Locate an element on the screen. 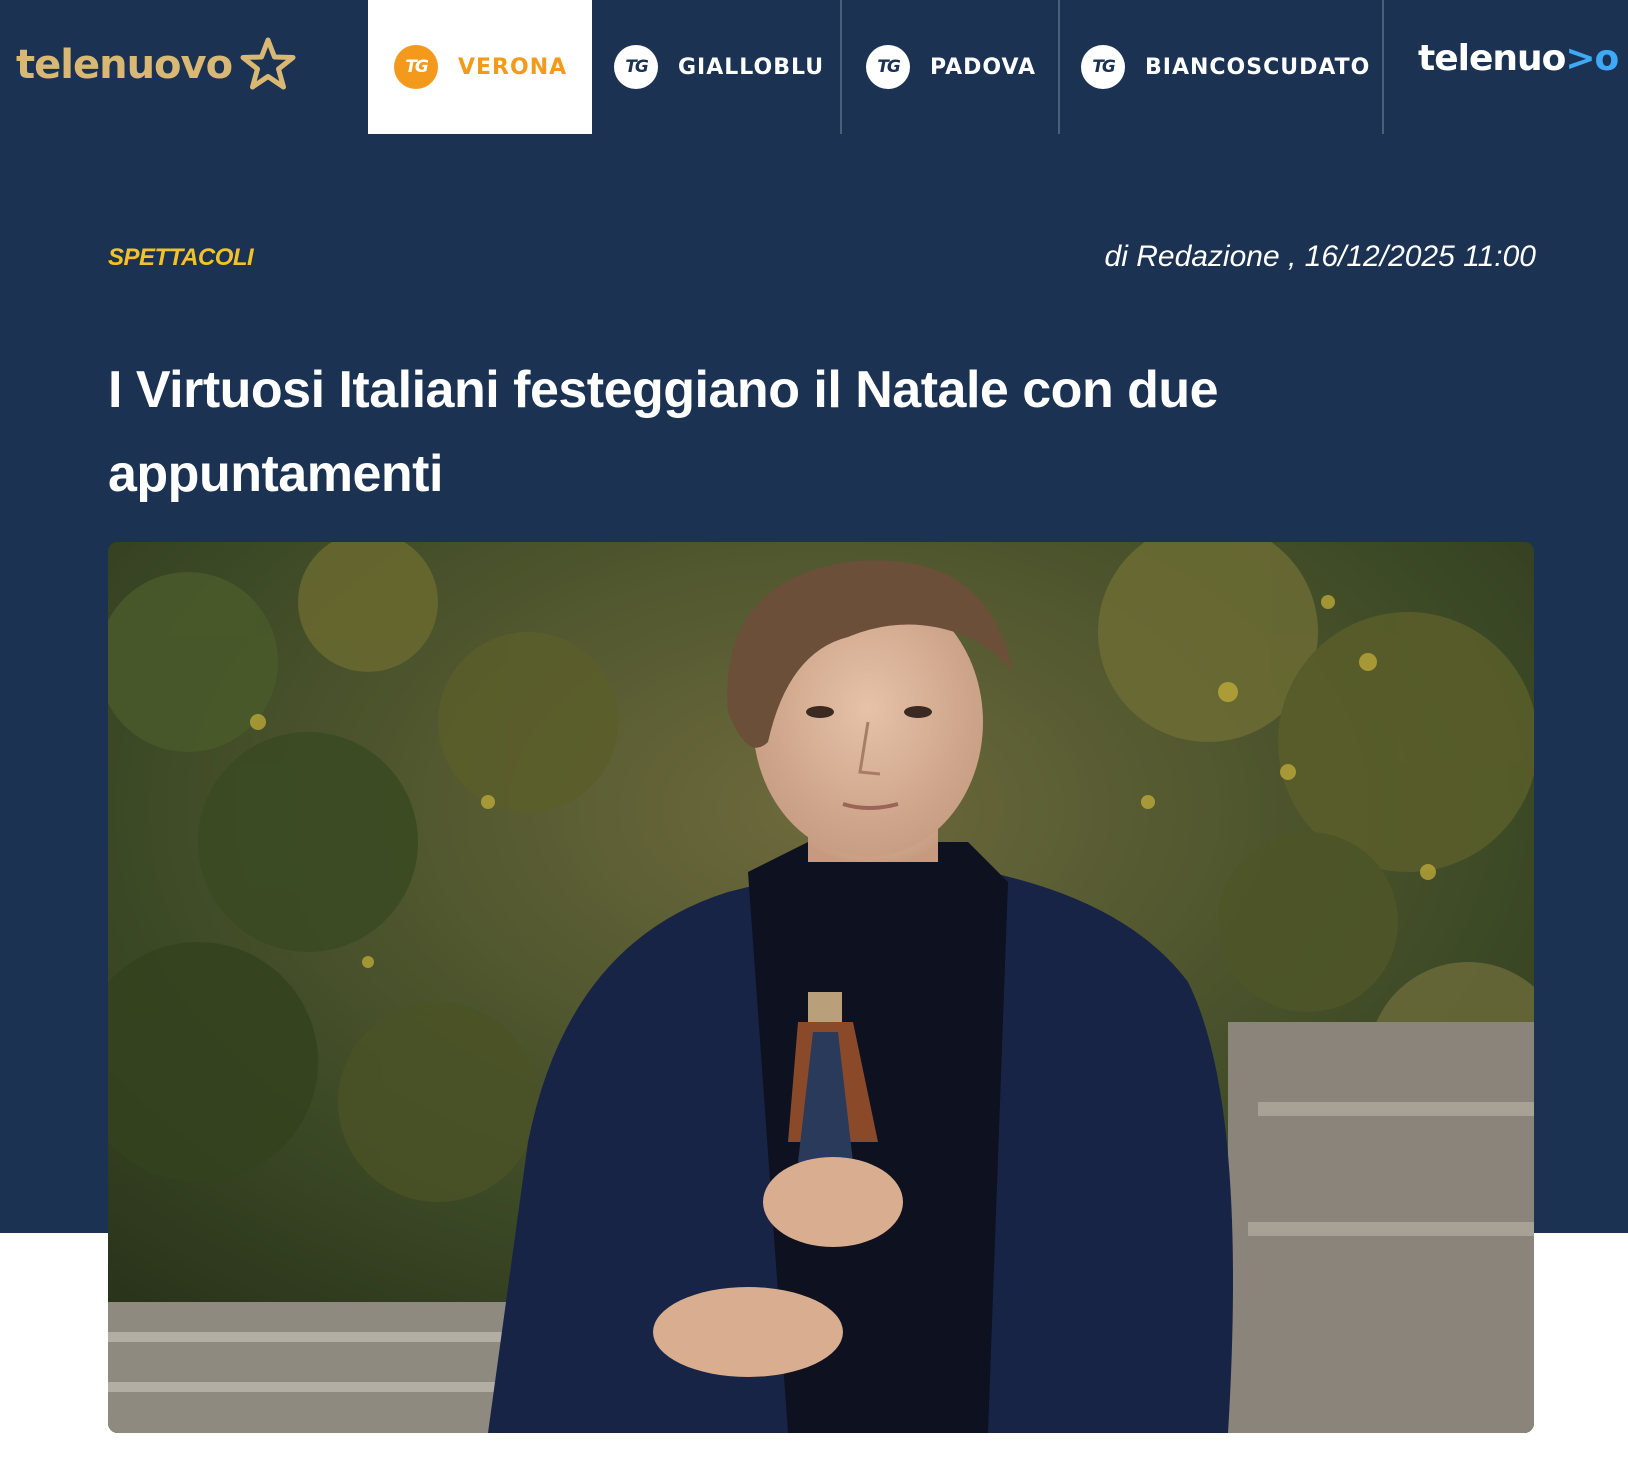 The image size is (1628, 1468). tab-gialloblu: TG GIALLOBLU is located at coordinates (719, 67).